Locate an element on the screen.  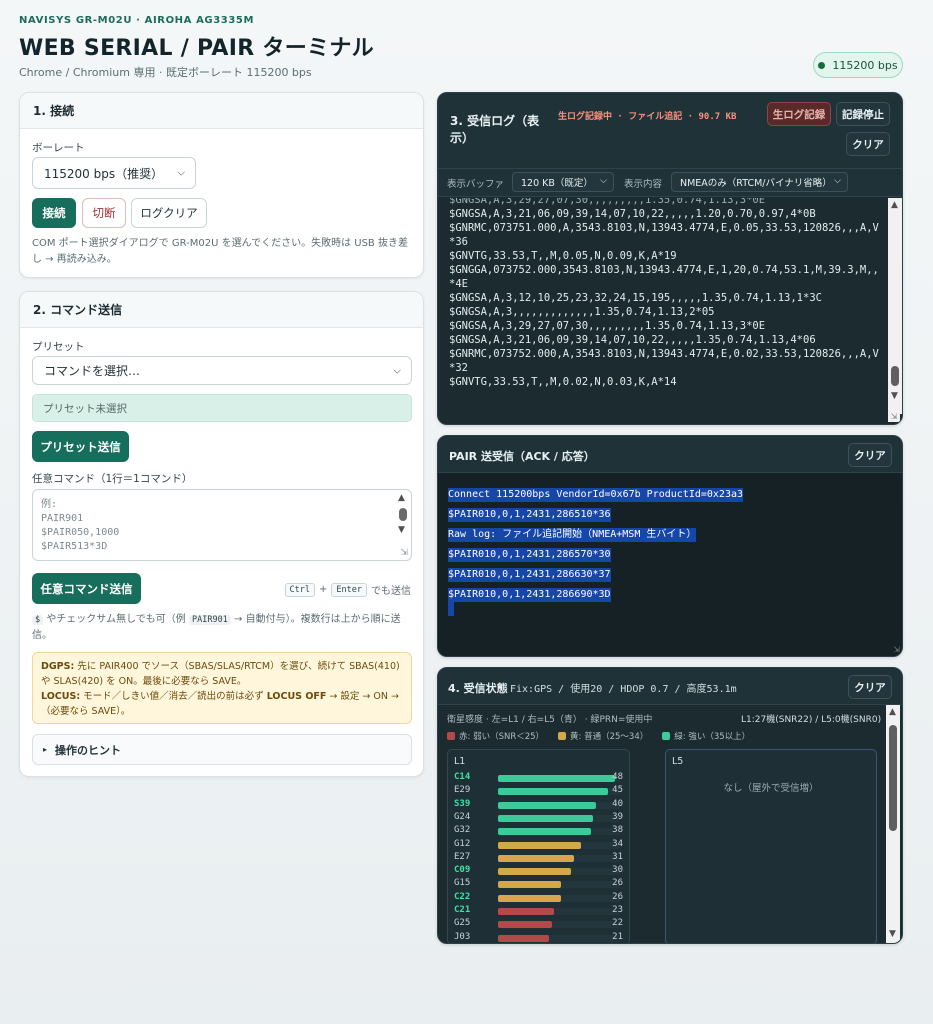
preset-label: プリセット is located at coordinates (58, 347).